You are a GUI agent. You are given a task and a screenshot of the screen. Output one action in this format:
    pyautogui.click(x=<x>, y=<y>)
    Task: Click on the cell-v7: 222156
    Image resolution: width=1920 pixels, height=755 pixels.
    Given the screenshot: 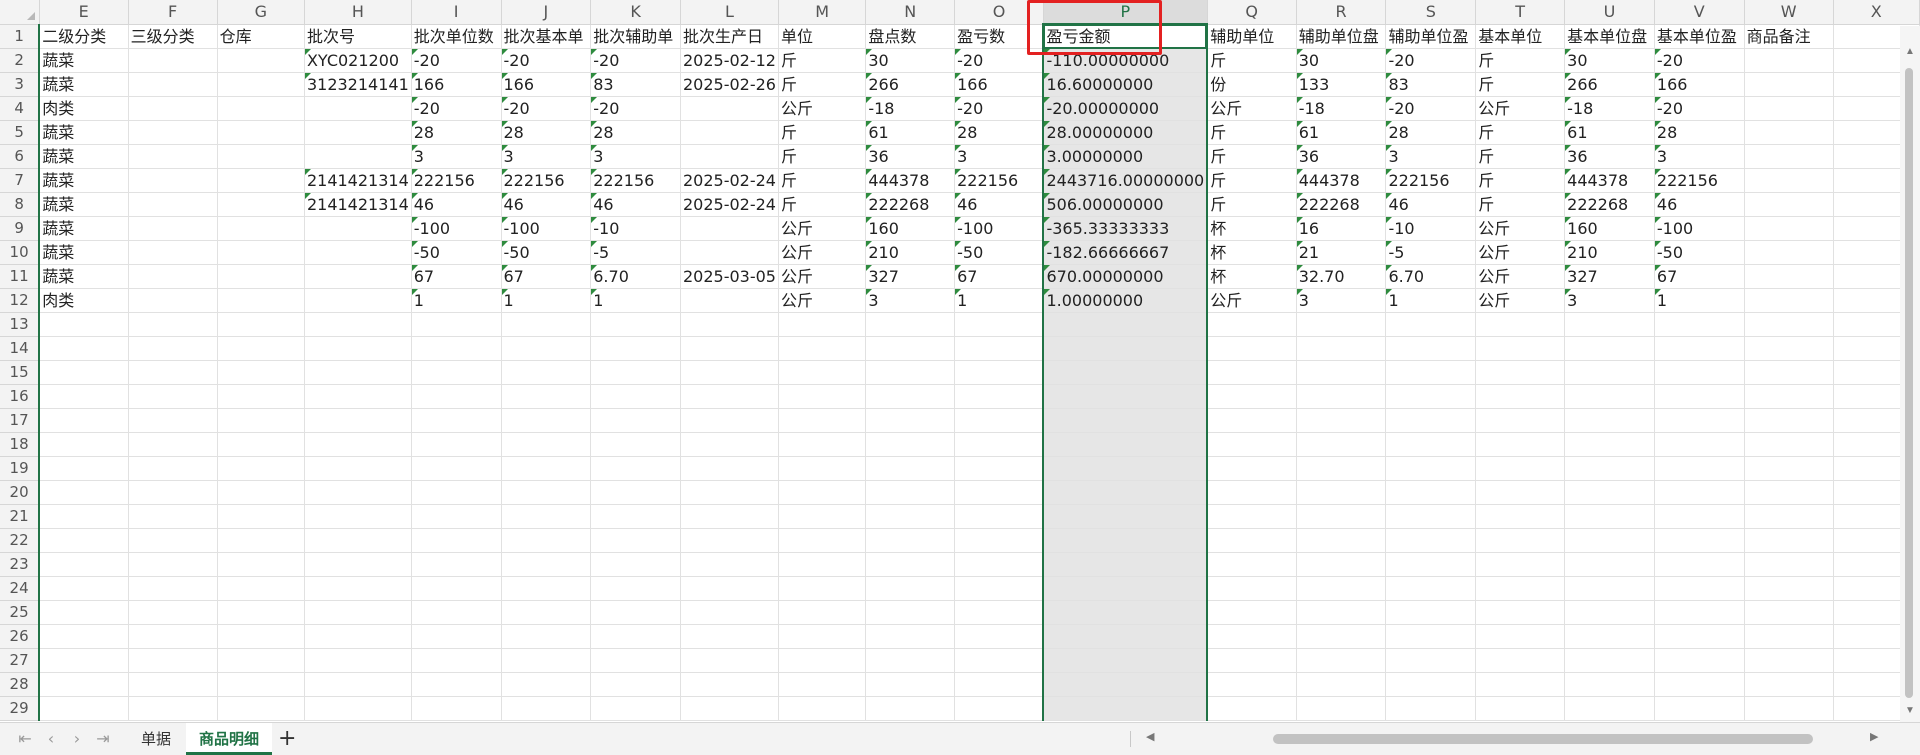 What is the action you would take?
    pyautogui.click(x=1699, y=180)
    